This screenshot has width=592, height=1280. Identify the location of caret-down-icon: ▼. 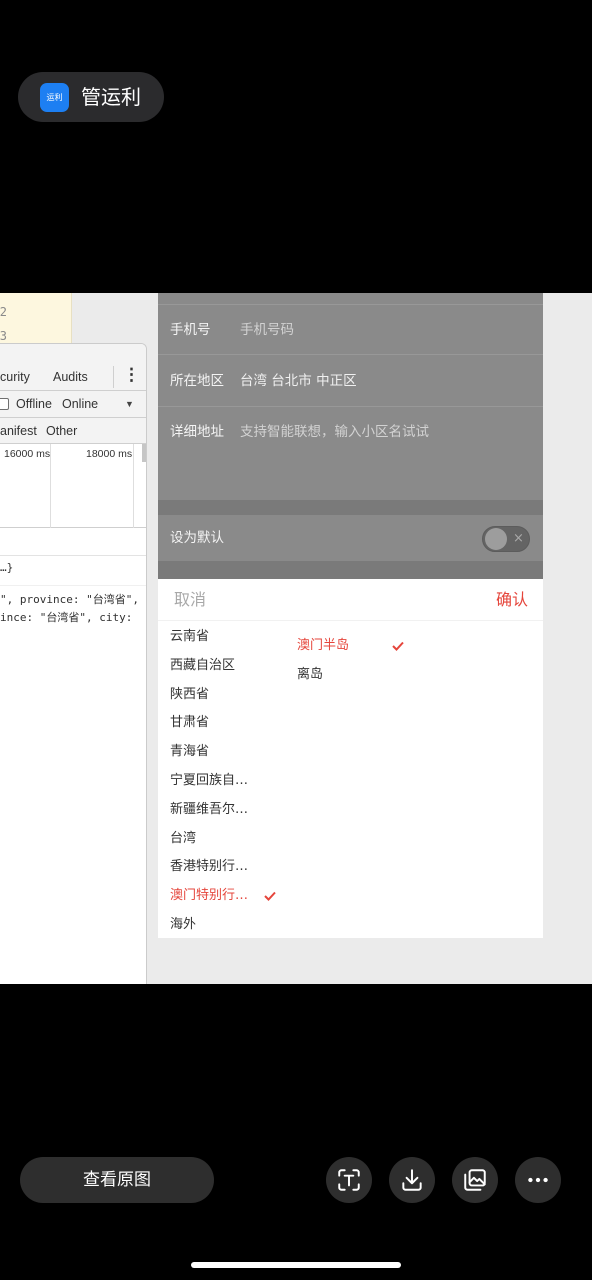
(129, 404).